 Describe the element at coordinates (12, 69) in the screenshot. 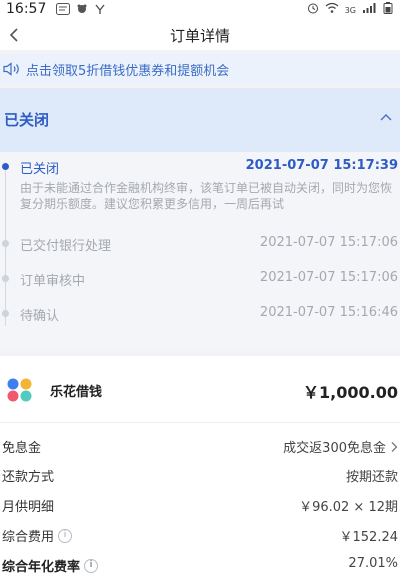

I see `speaker-icon` at that location.